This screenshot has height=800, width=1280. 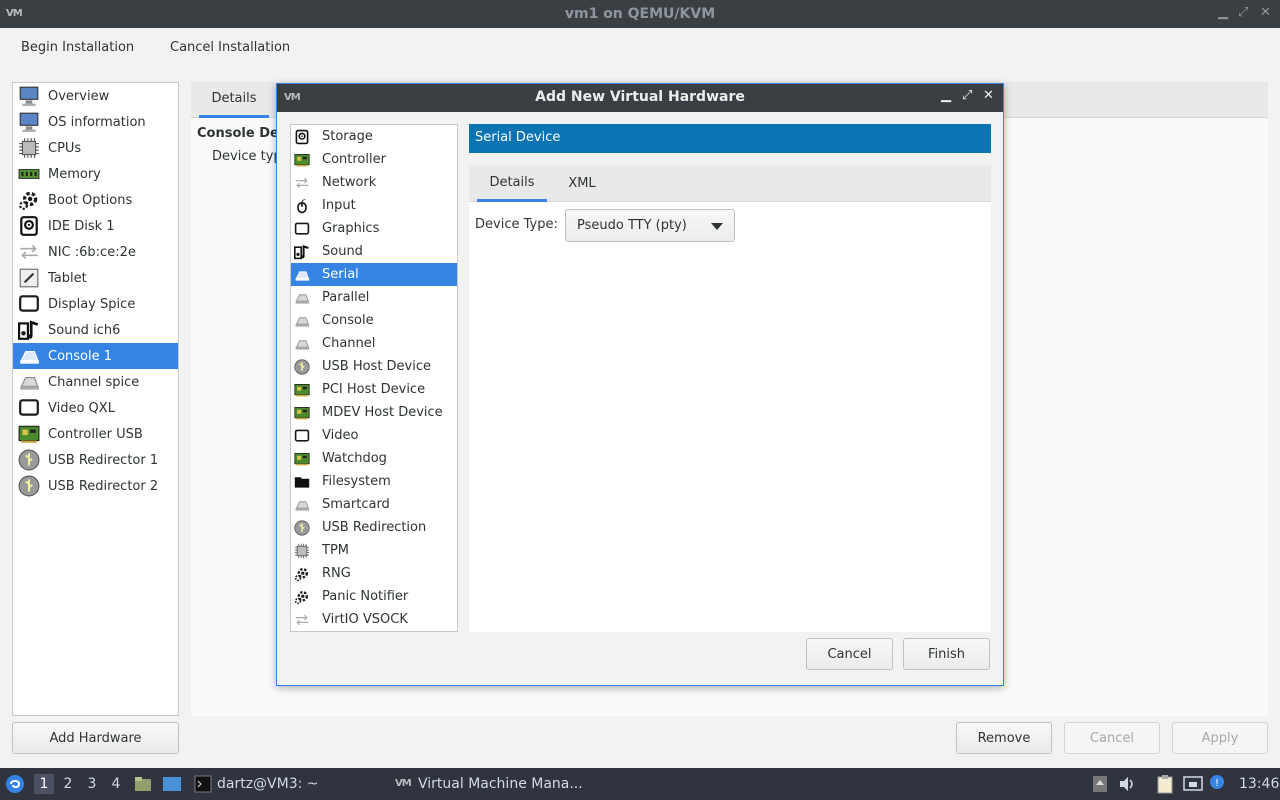 I want to click on tab-xml: XML, so click(x=582, y=183).